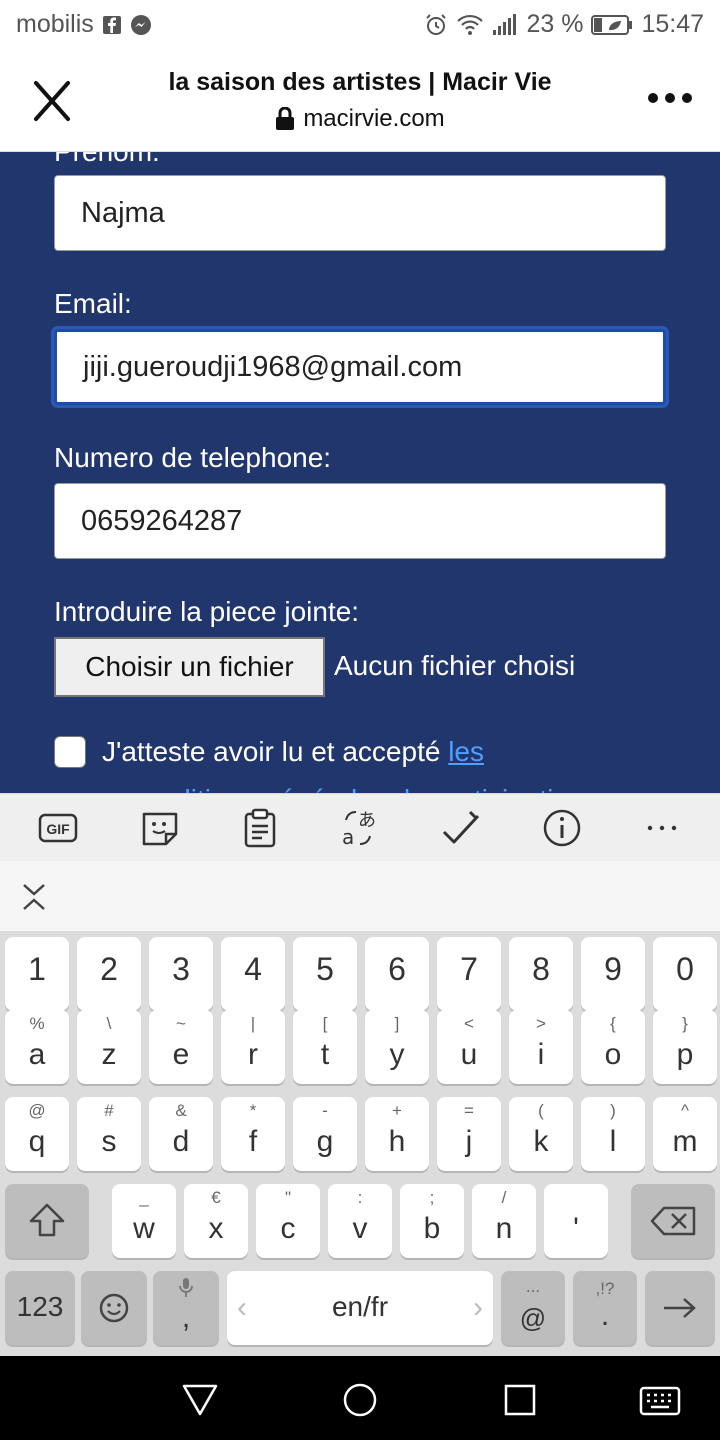 The image size is (720, 1440). I want to click on key-8: 8, so click(541, 974).